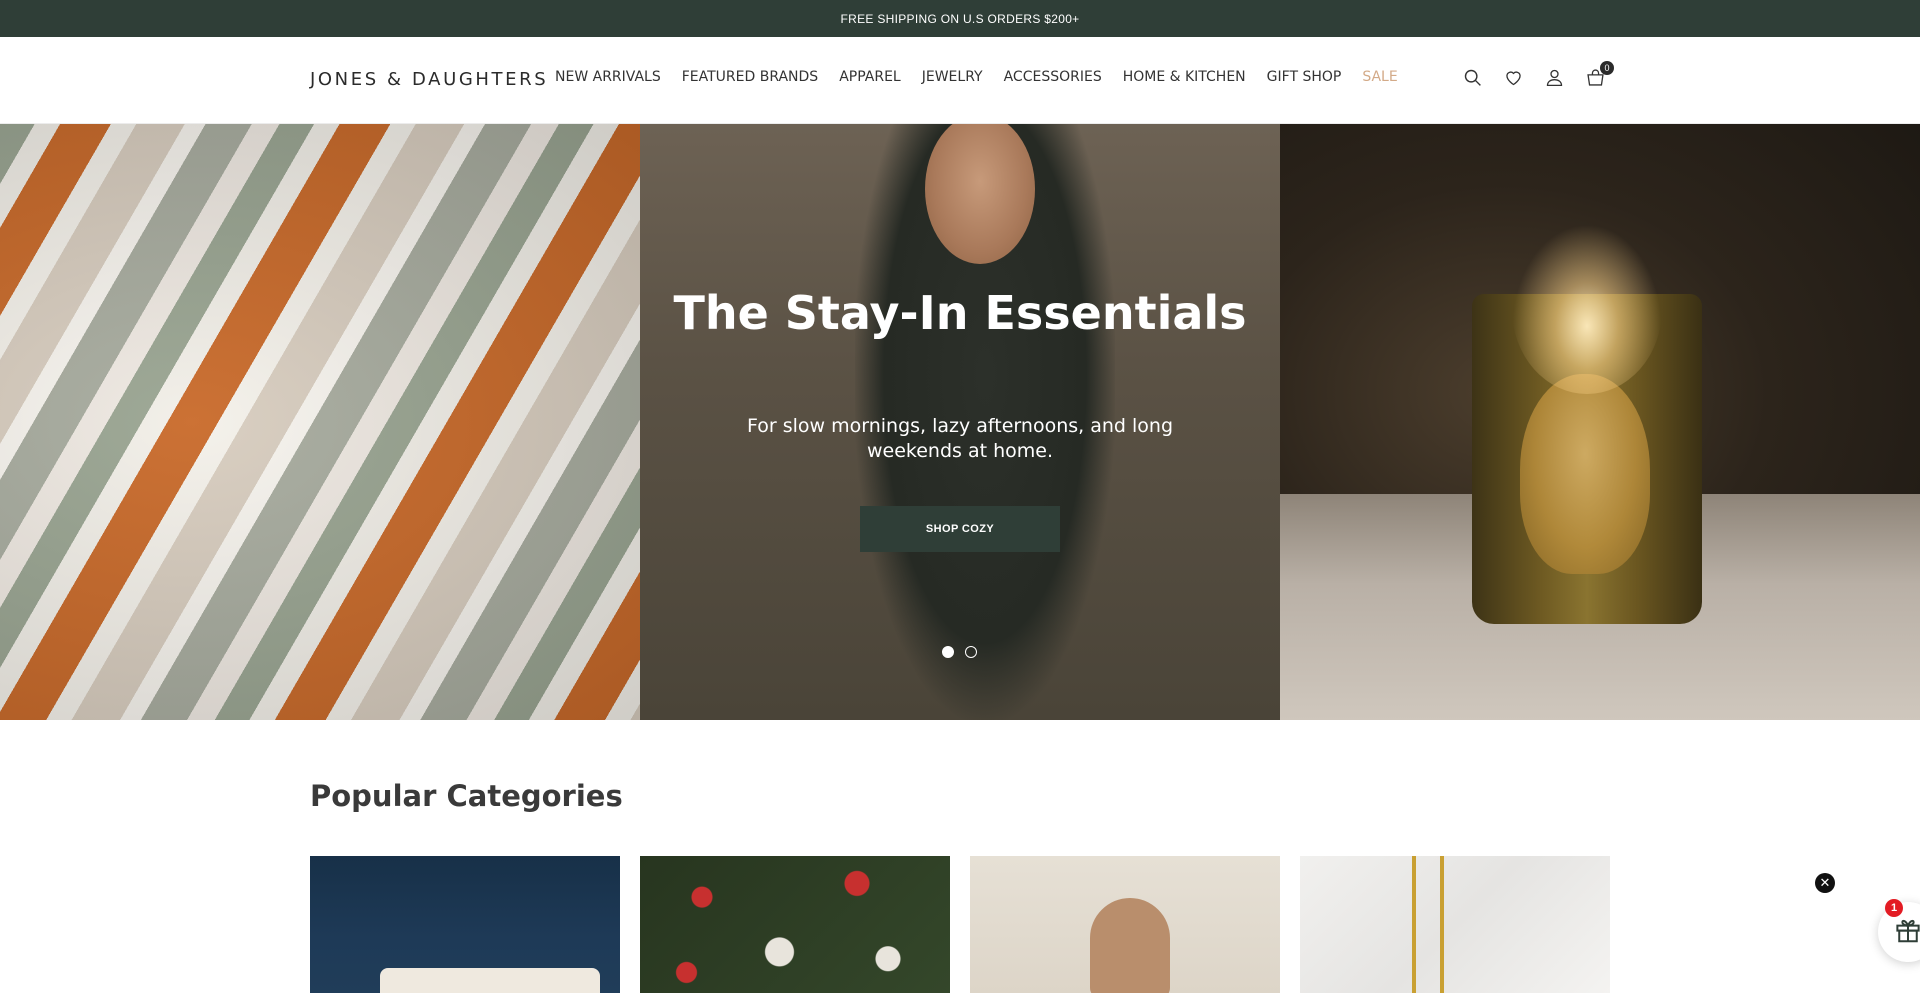 The width and height of the screenshot is (1920, 993). I want to click on cart-icon: 0, so click(1599, 74).